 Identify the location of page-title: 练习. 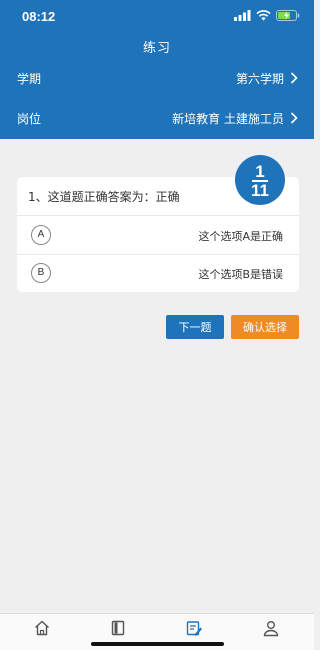
(156, 48).